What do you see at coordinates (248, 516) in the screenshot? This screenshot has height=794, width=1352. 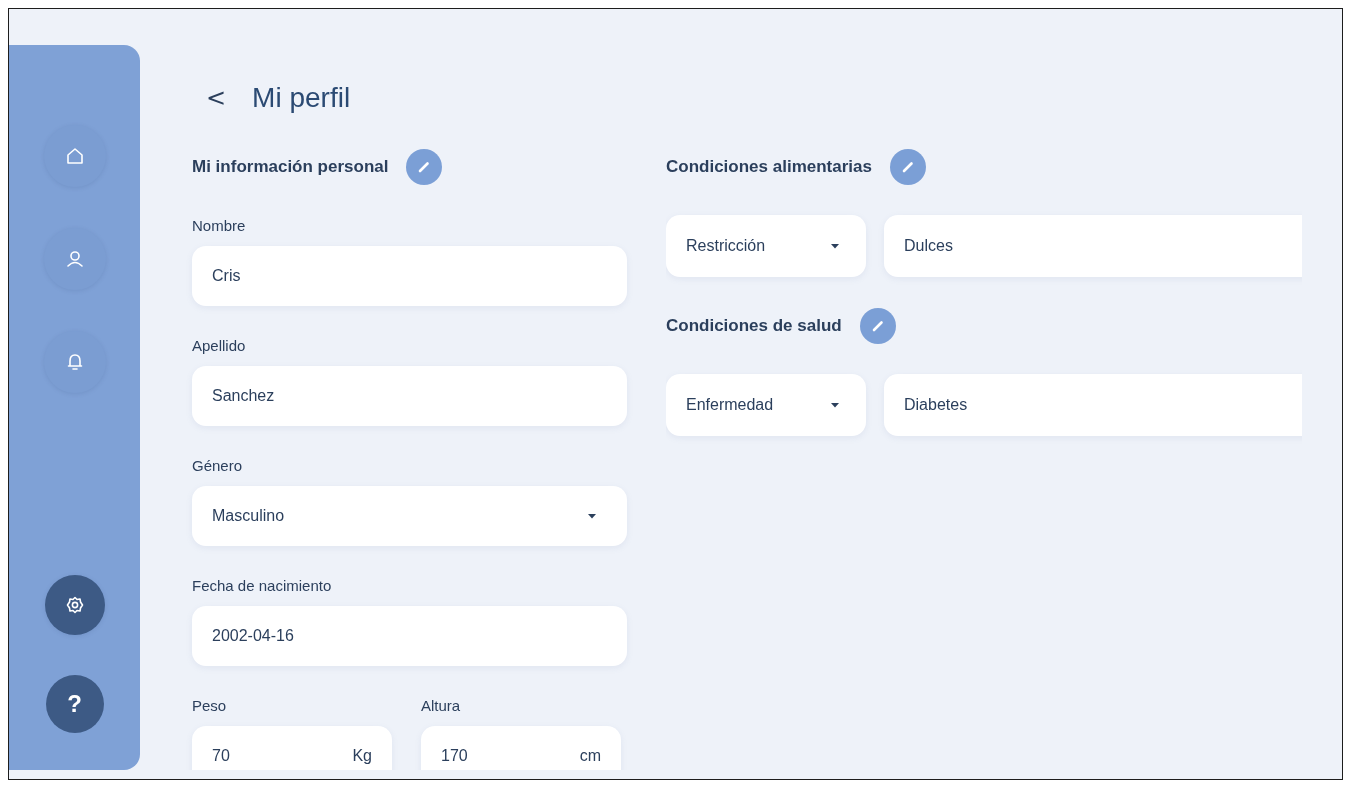 I see `dropdown-value: Masculino` at bounding box center [248, 516].